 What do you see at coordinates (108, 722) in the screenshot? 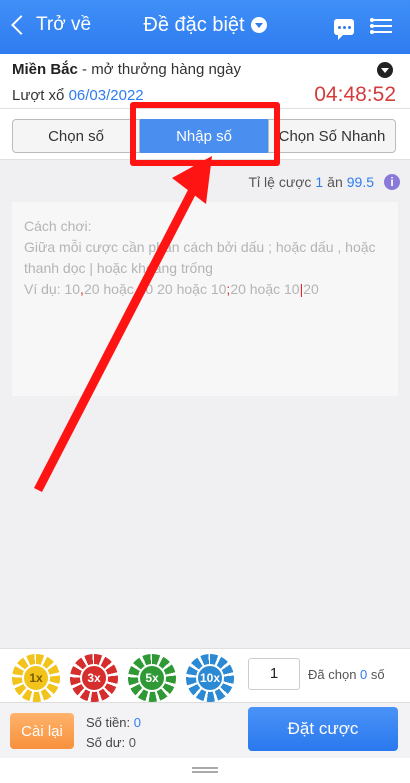
I see `amount-label: Số tiền:` at bounding box center [108, 722].